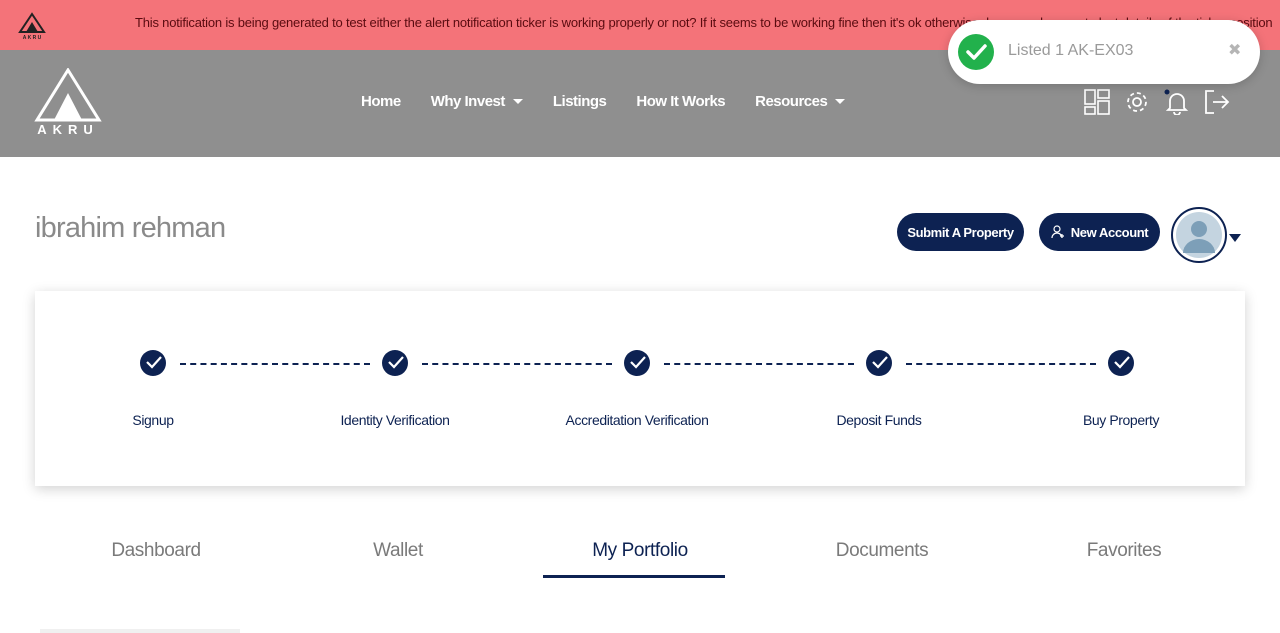  What do you see at coordinates (879, 420) in the screenshot?
I see `step-label-deposit: Deposit Funds` at bounding box center [879, 420].